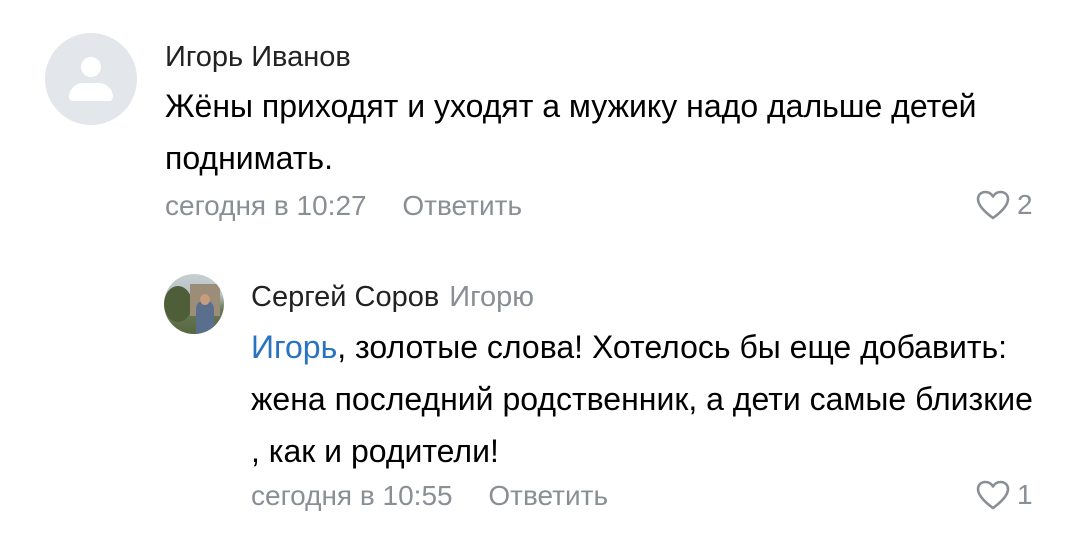 The height and width of the screenshot is (539, 1080). I want to click on reply-to-label: Игорю, so click(491, 297).